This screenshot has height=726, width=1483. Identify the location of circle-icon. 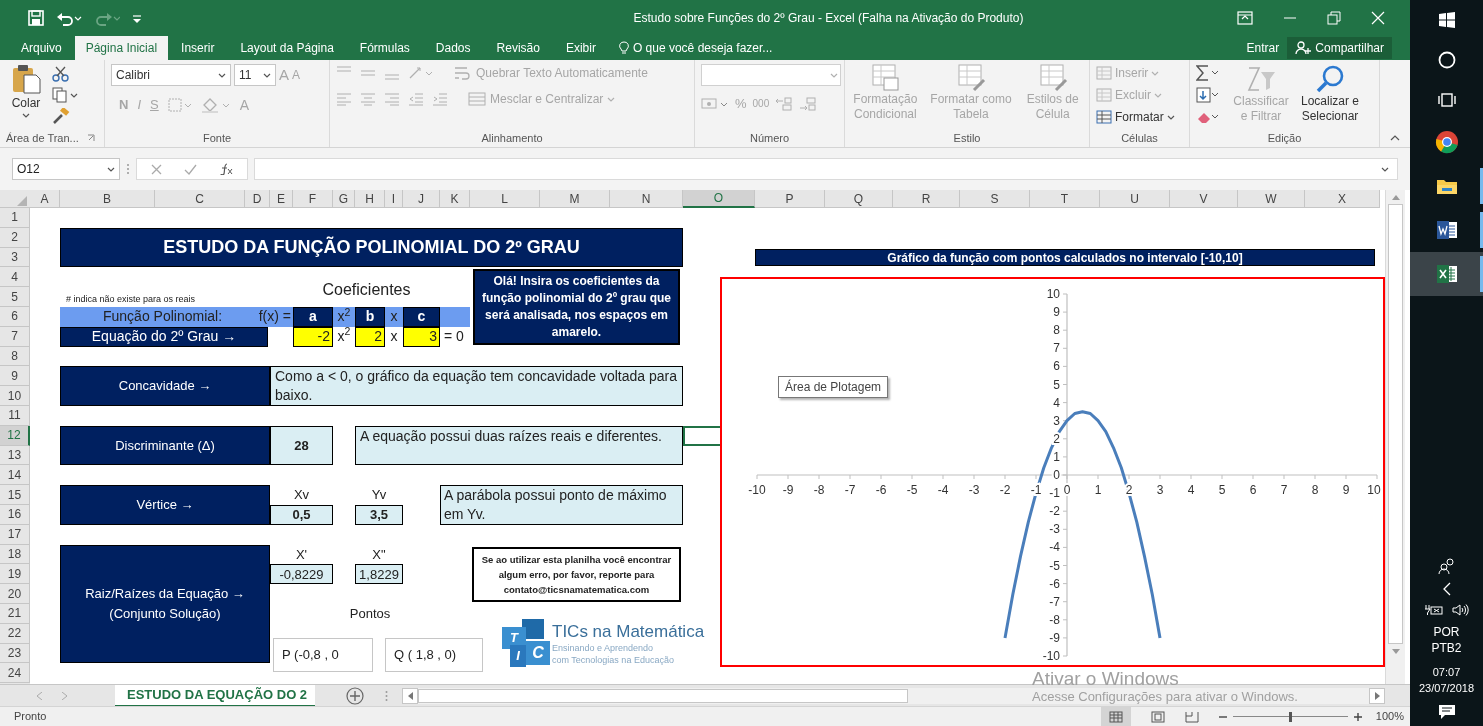
(1446, 60).